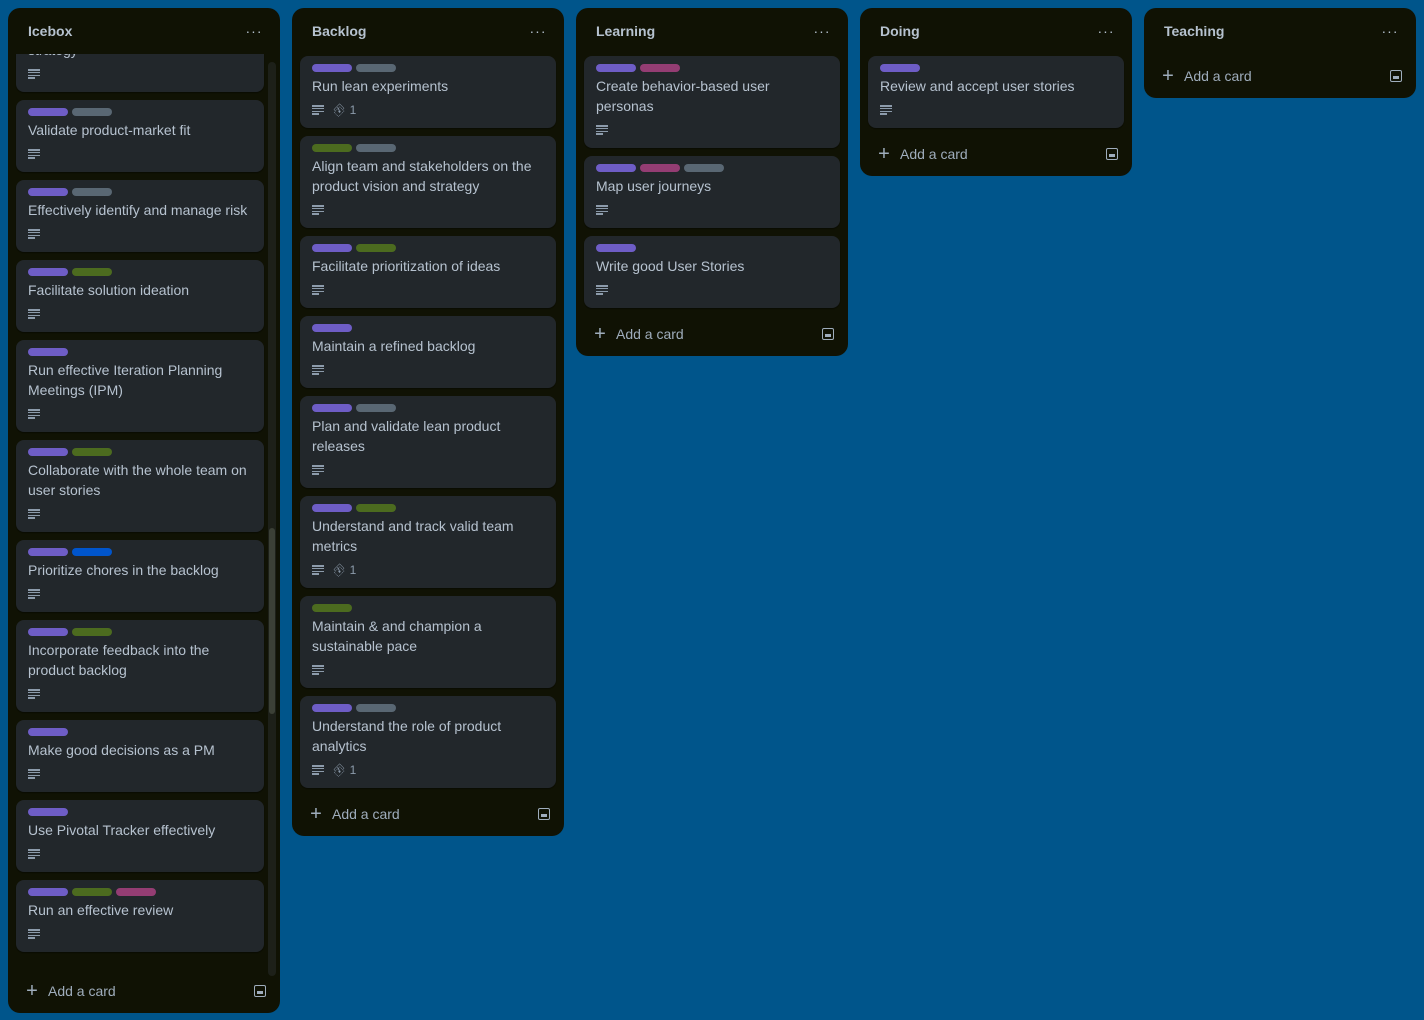 This screenshot has width=1424, height=1020. Describe the element at coordinates (428, 570) in the screenshot. I see `card-badges: ⎘ 1` at that location.